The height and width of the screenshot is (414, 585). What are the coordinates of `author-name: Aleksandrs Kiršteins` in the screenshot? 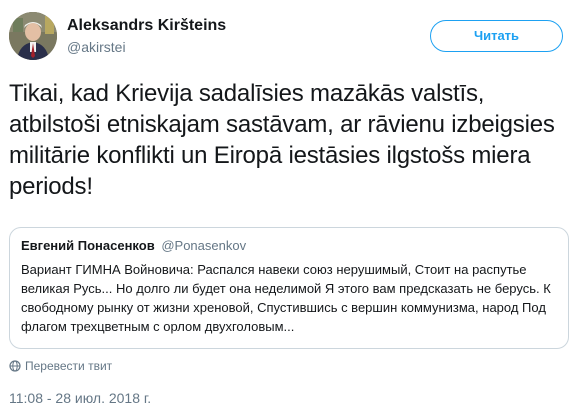 It's located at (146, 26).